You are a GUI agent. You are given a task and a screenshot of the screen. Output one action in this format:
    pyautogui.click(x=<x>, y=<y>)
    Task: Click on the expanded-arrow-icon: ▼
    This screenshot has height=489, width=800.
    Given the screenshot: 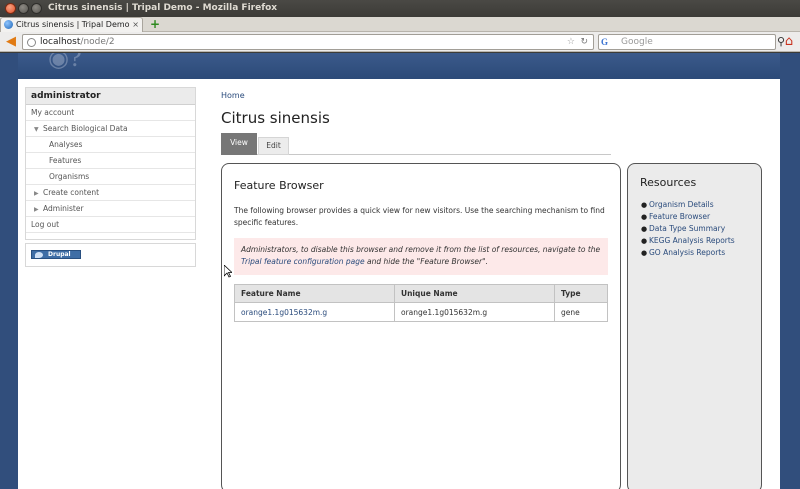 What is the action you would take?
    pyautogui.click(x=38, y=130)
    